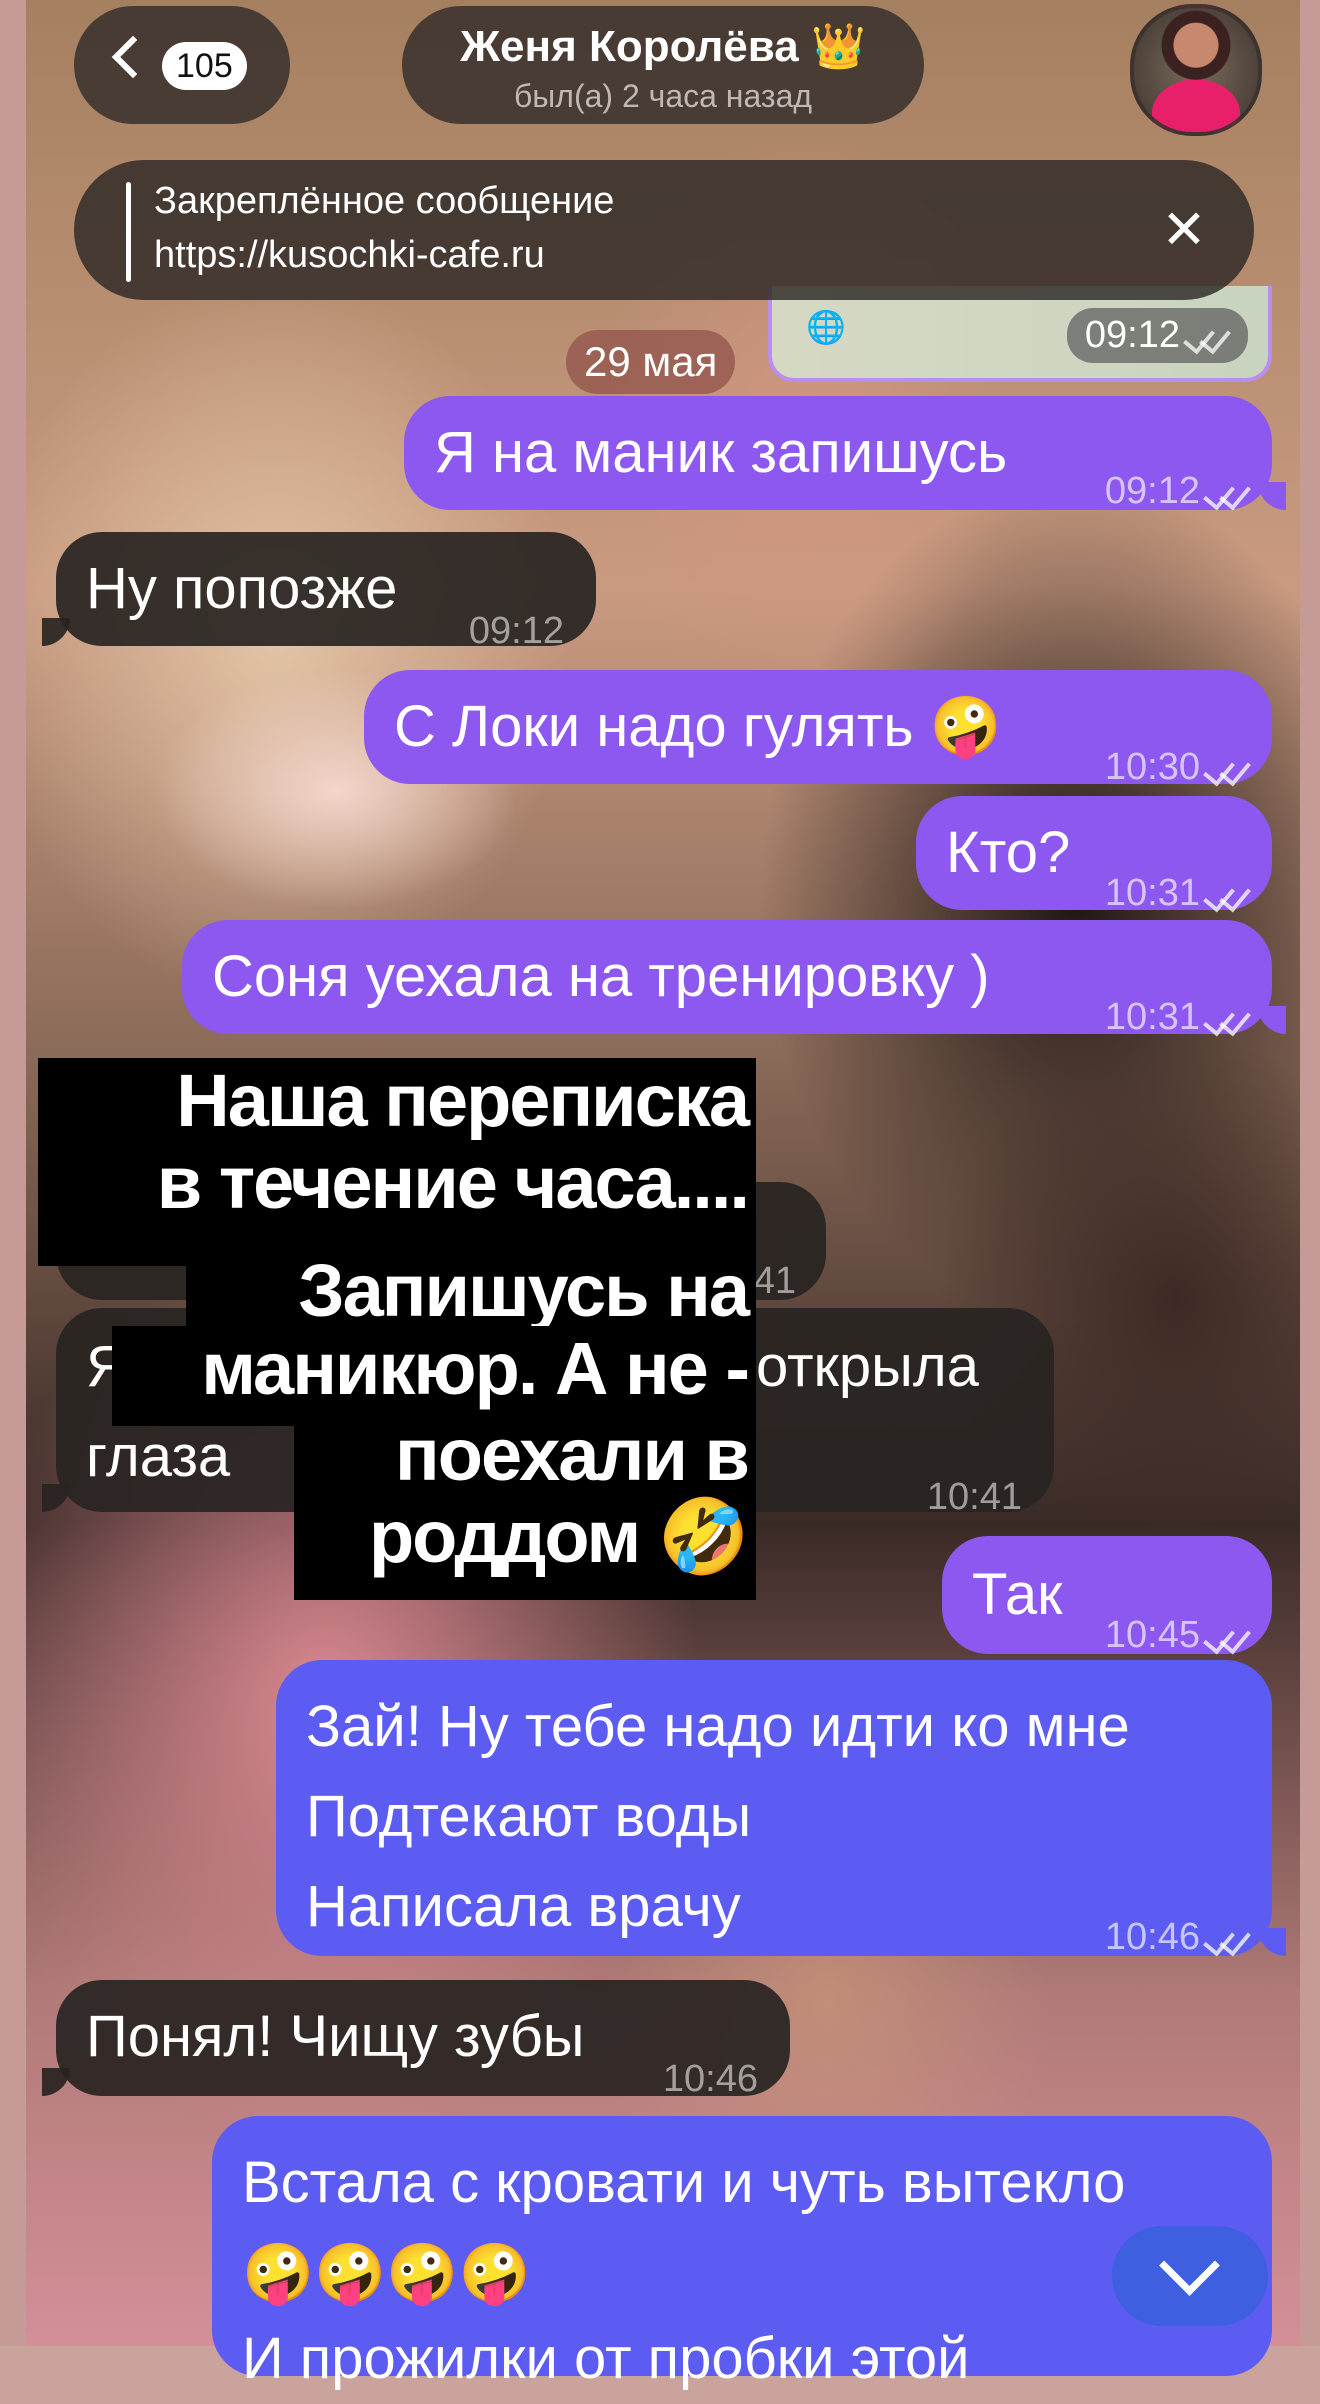 The image size is (1320, 2404). Describe the element at coordinates (128, 232) in the screenshot. I see `pinned-indicator` at that location.